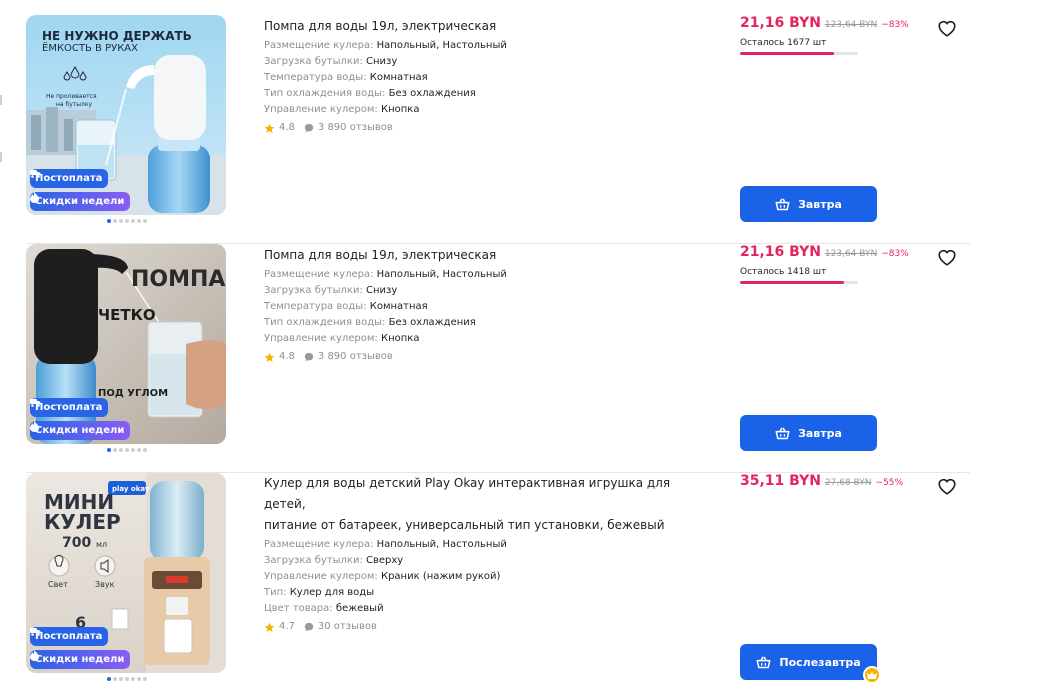 The image size is (1051, 696). What do you see at coordinates (872, 675) in the screenshot?
I see `premium-badge-icon` at bounding box center [872, 675].